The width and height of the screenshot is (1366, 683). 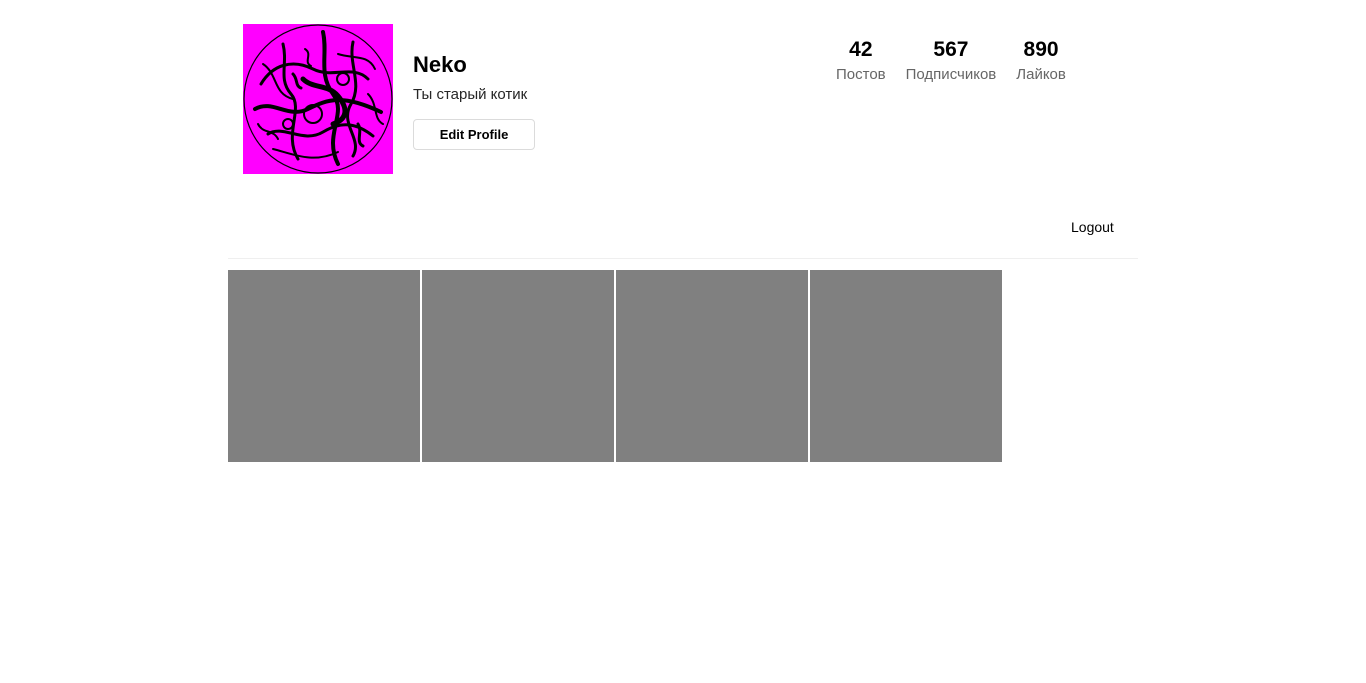 I want to click on stat-followers: 567 Подписчиков, so click(x=951, y=63).